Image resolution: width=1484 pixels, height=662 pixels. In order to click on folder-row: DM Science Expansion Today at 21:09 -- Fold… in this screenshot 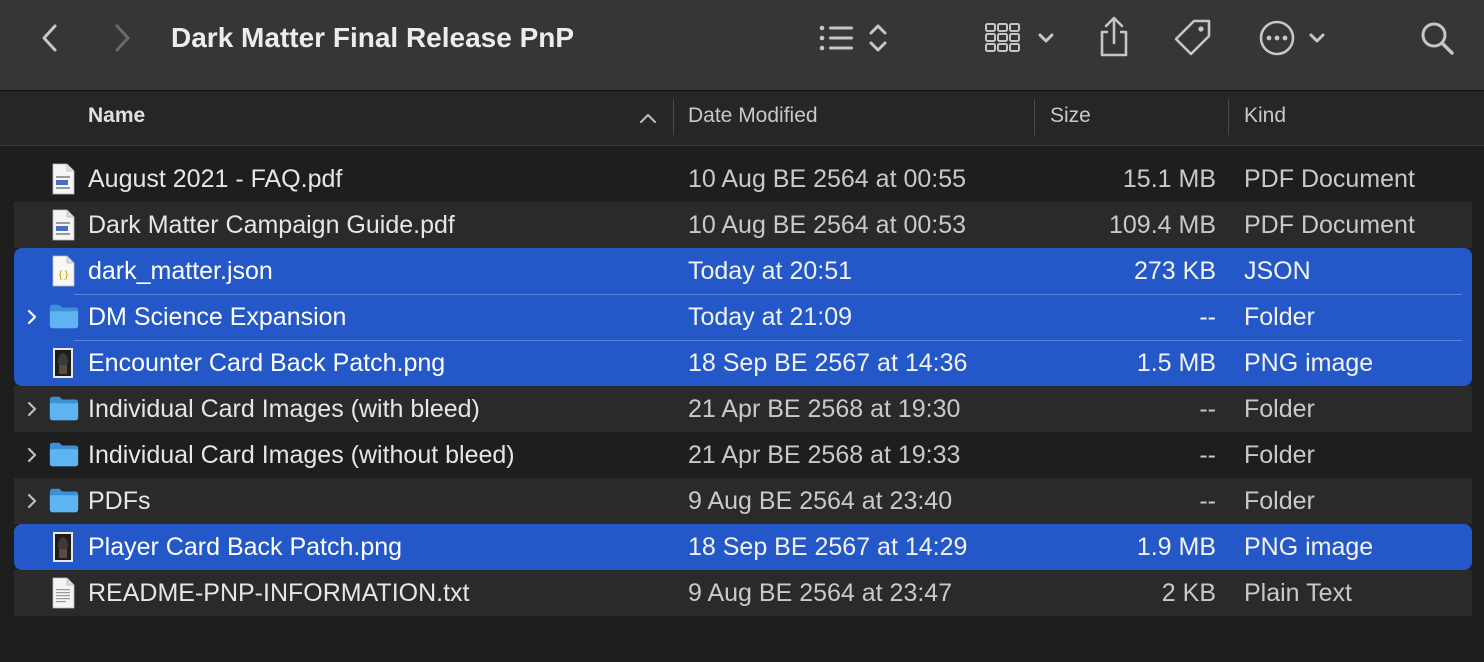, I will do `click(743, 317)`.